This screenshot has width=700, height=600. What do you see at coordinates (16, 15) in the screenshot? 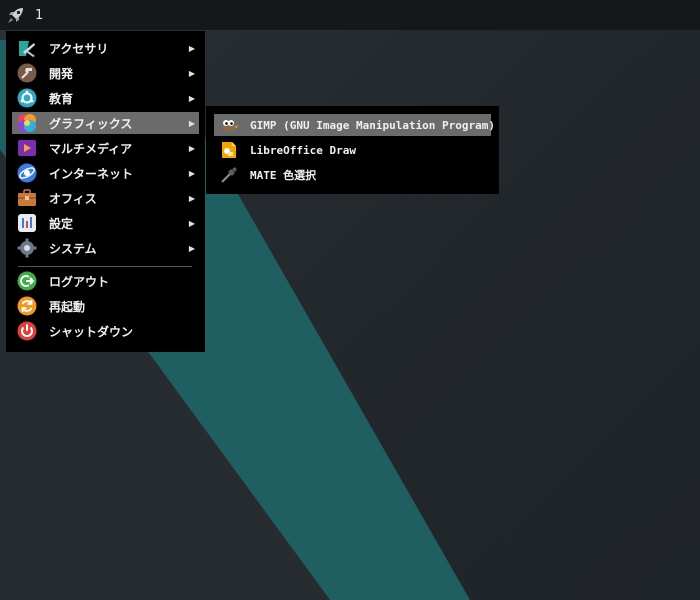
I see `rocket-icon` at bounding box center [16, 15].